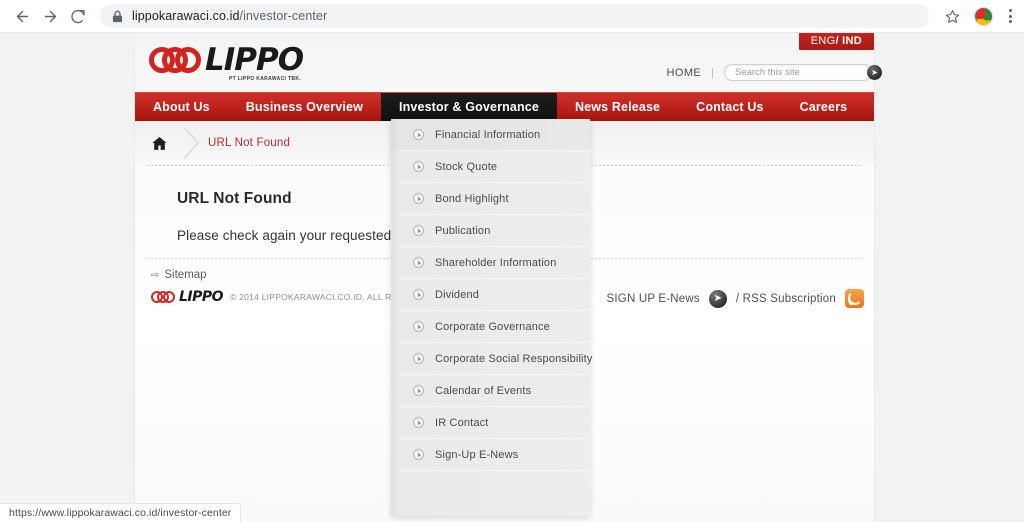 This screenshot has height=522, width=1024. I want to click on forward-arrow-icon, so click(50, 16).